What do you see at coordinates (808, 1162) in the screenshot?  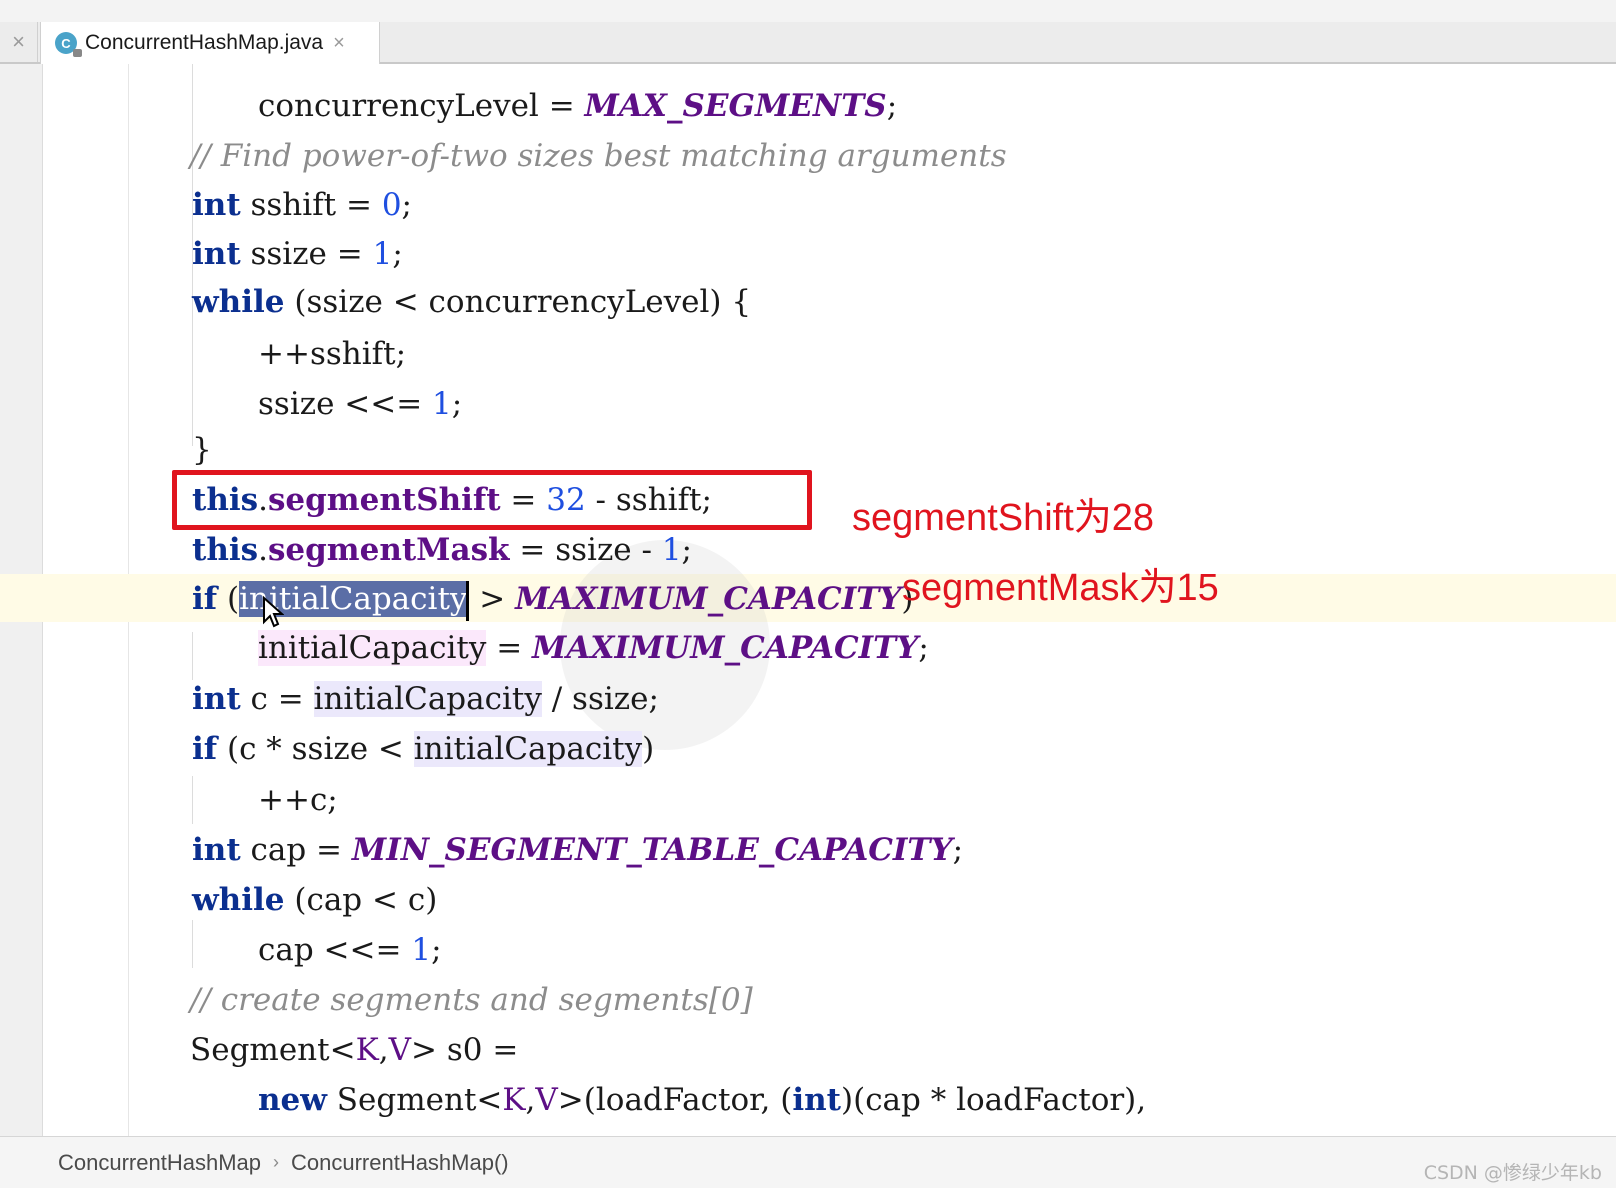 I see `breadcrumb: ConcurrentHashMap › ConcurrentHashMap()` at bounding box center [808, 1162].